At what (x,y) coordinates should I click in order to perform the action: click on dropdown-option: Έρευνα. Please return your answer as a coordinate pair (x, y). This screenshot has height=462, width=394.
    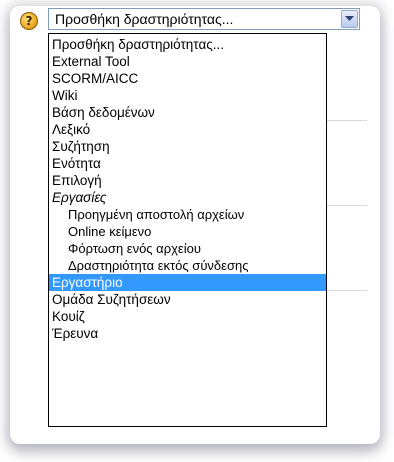
    Looking at the image, I should click on (187, 333).